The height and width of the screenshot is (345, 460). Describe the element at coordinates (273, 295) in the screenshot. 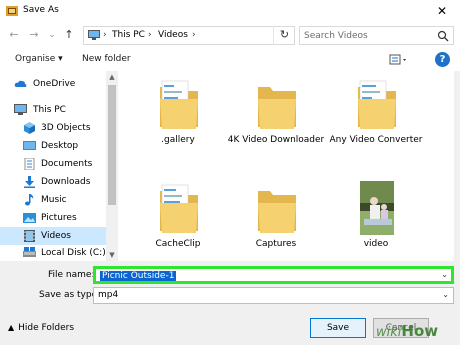

I see `save-type-select: mp4 ⌄` at that location.